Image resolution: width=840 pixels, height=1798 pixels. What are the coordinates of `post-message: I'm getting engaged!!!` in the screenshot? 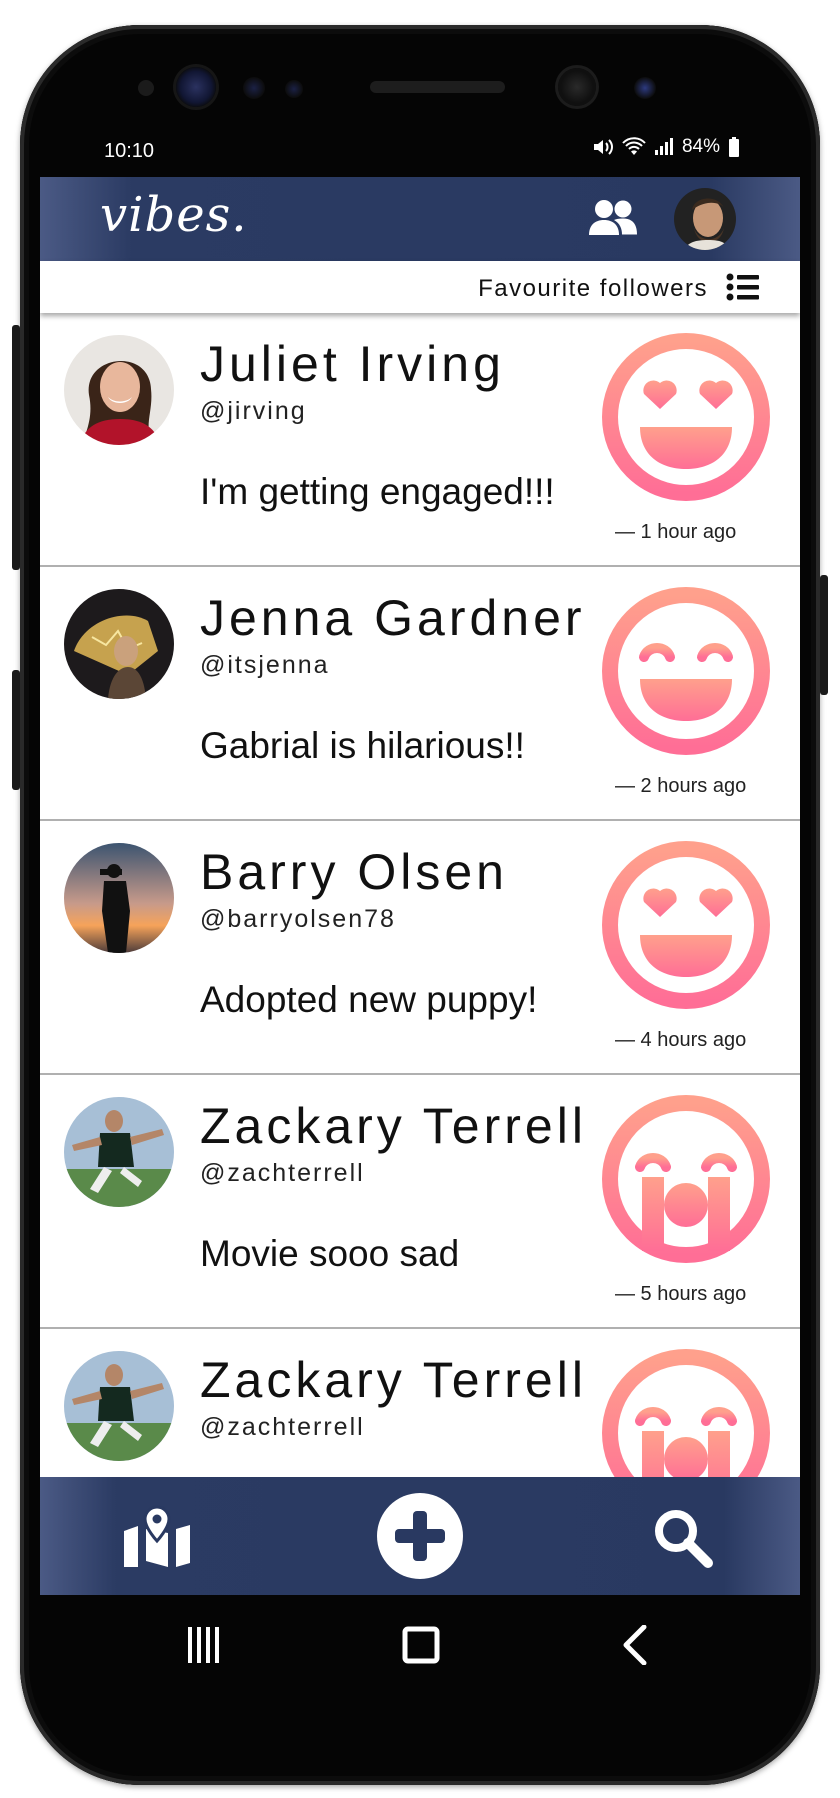 It's located at (377, 491).